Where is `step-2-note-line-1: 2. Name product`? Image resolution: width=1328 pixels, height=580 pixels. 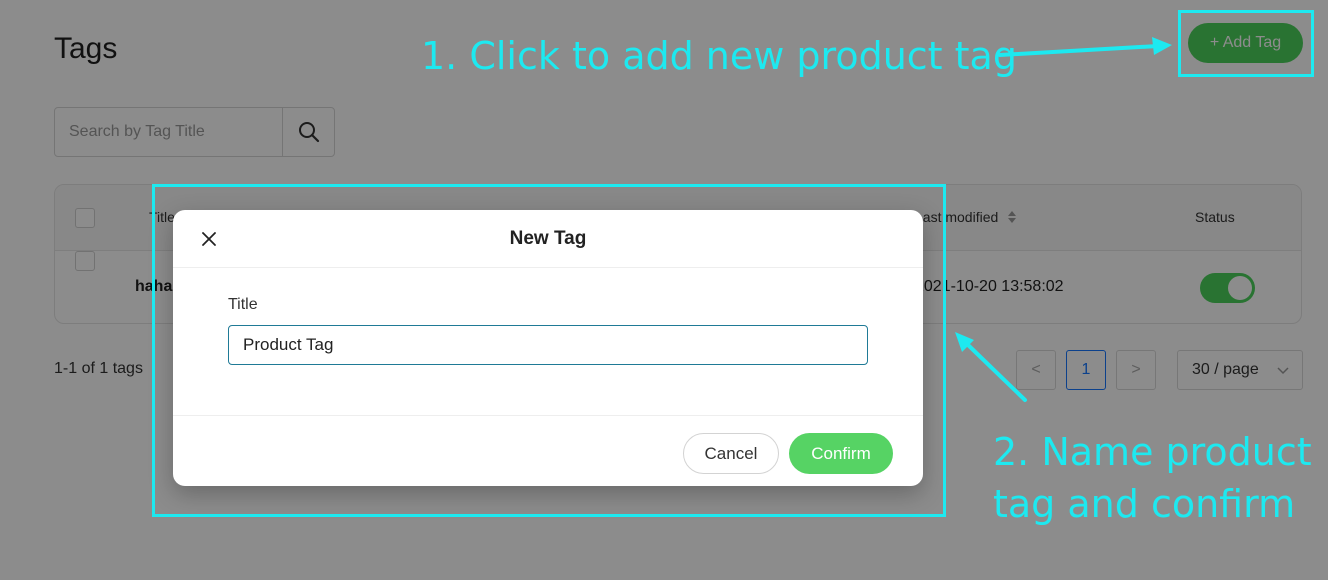
step-2-note-line-1: 2. Name product is located at coordinates (1152, 452).